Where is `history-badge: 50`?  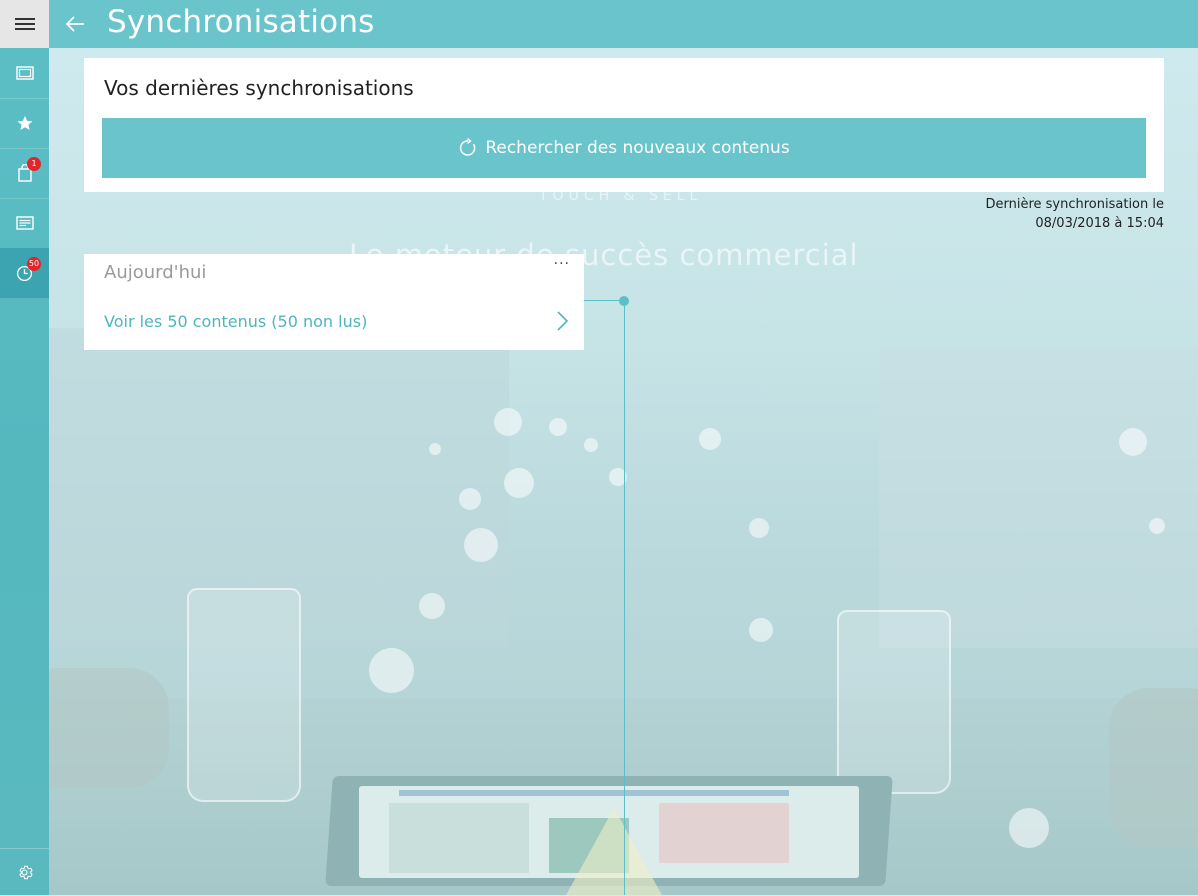 history-badge: 50 is located at coordinates (34, 264).